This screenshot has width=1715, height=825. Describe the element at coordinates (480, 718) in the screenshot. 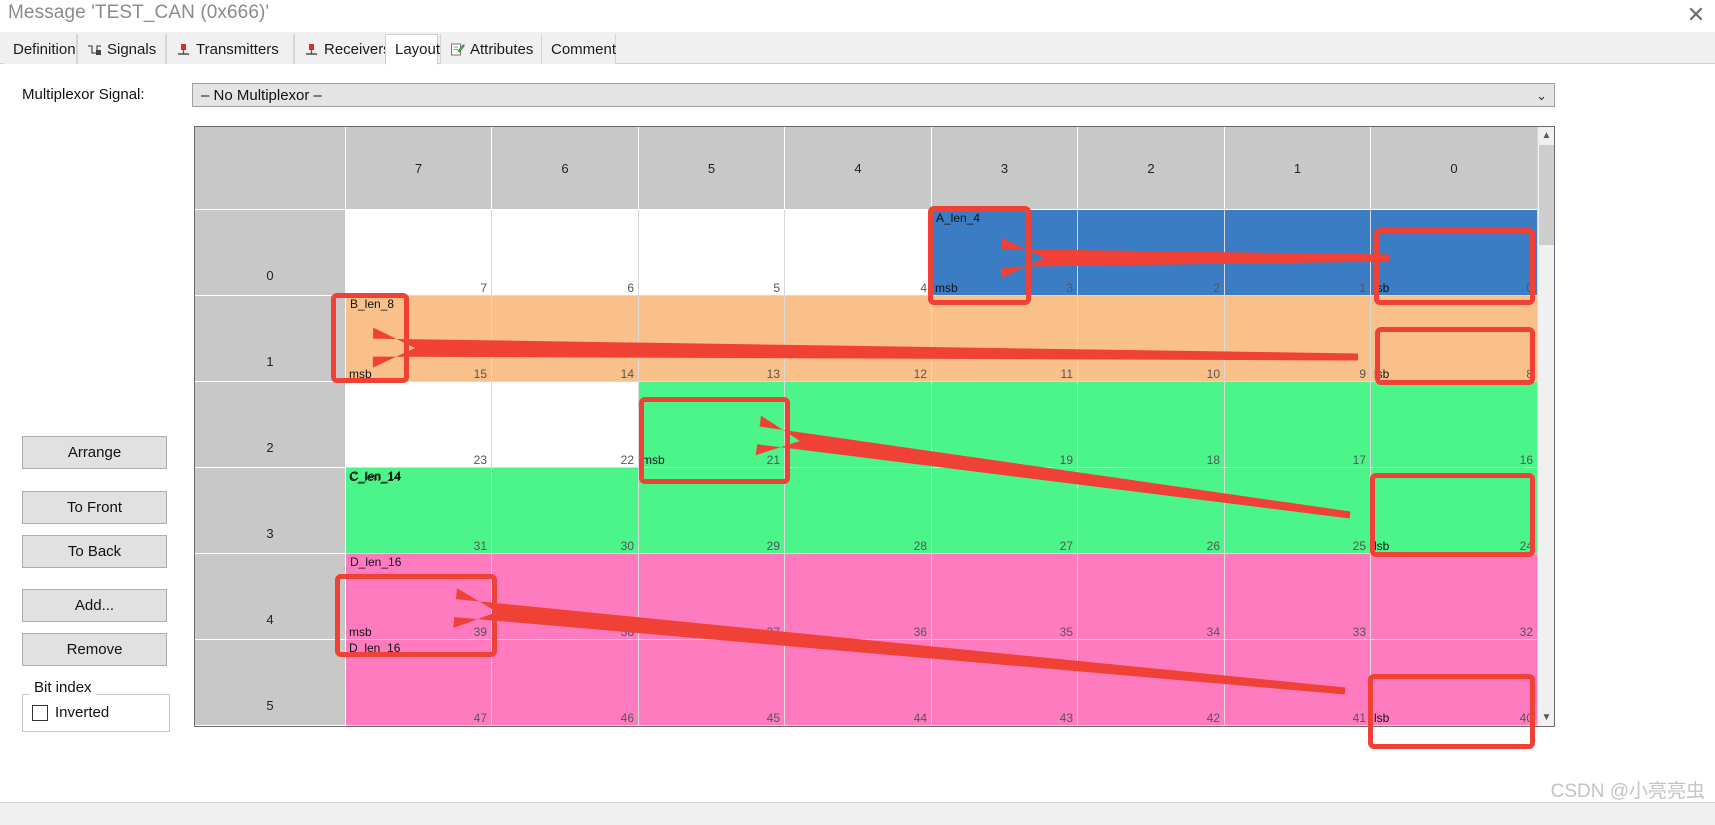

I see `bit-number: 47` at that location.